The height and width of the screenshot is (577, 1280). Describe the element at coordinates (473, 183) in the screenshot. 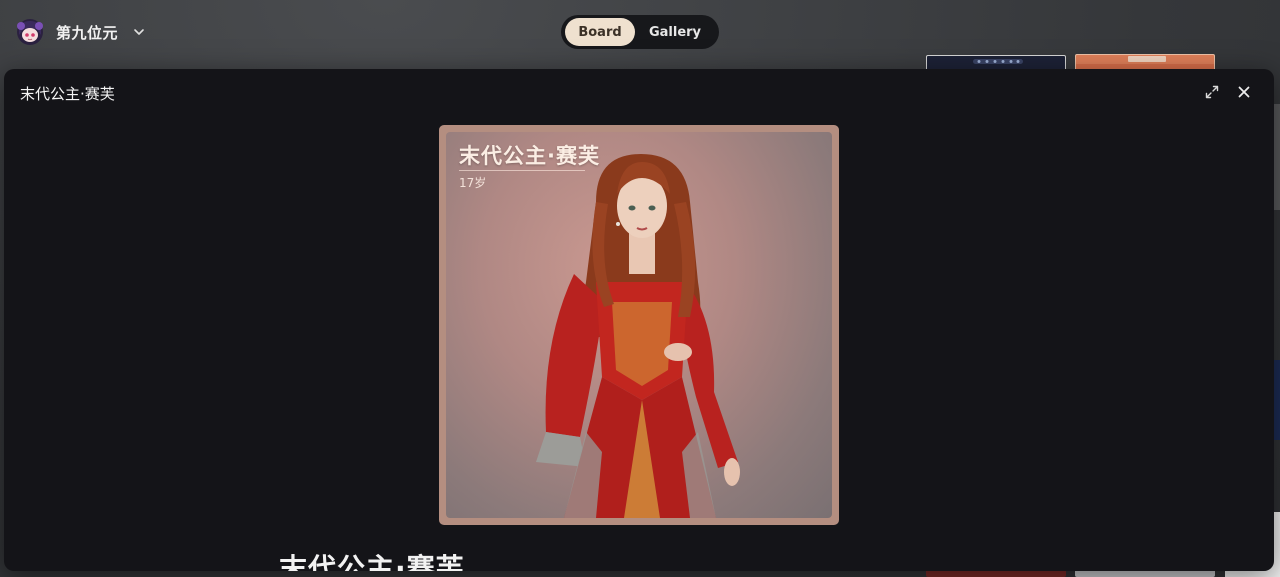

I see `card-character-age: 17岁` at that location.